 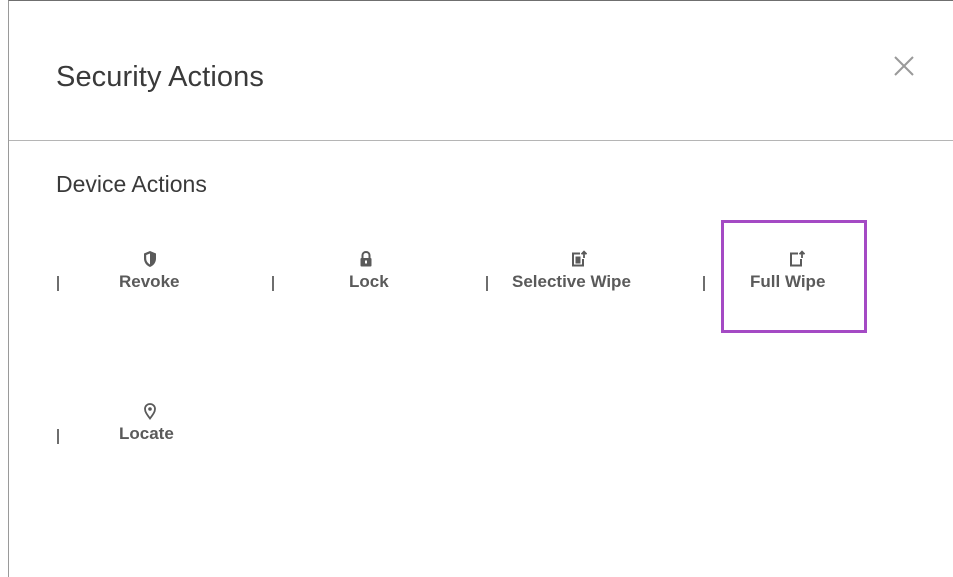 I want to click on action-label: Revoke, so click(x=149, y=281).